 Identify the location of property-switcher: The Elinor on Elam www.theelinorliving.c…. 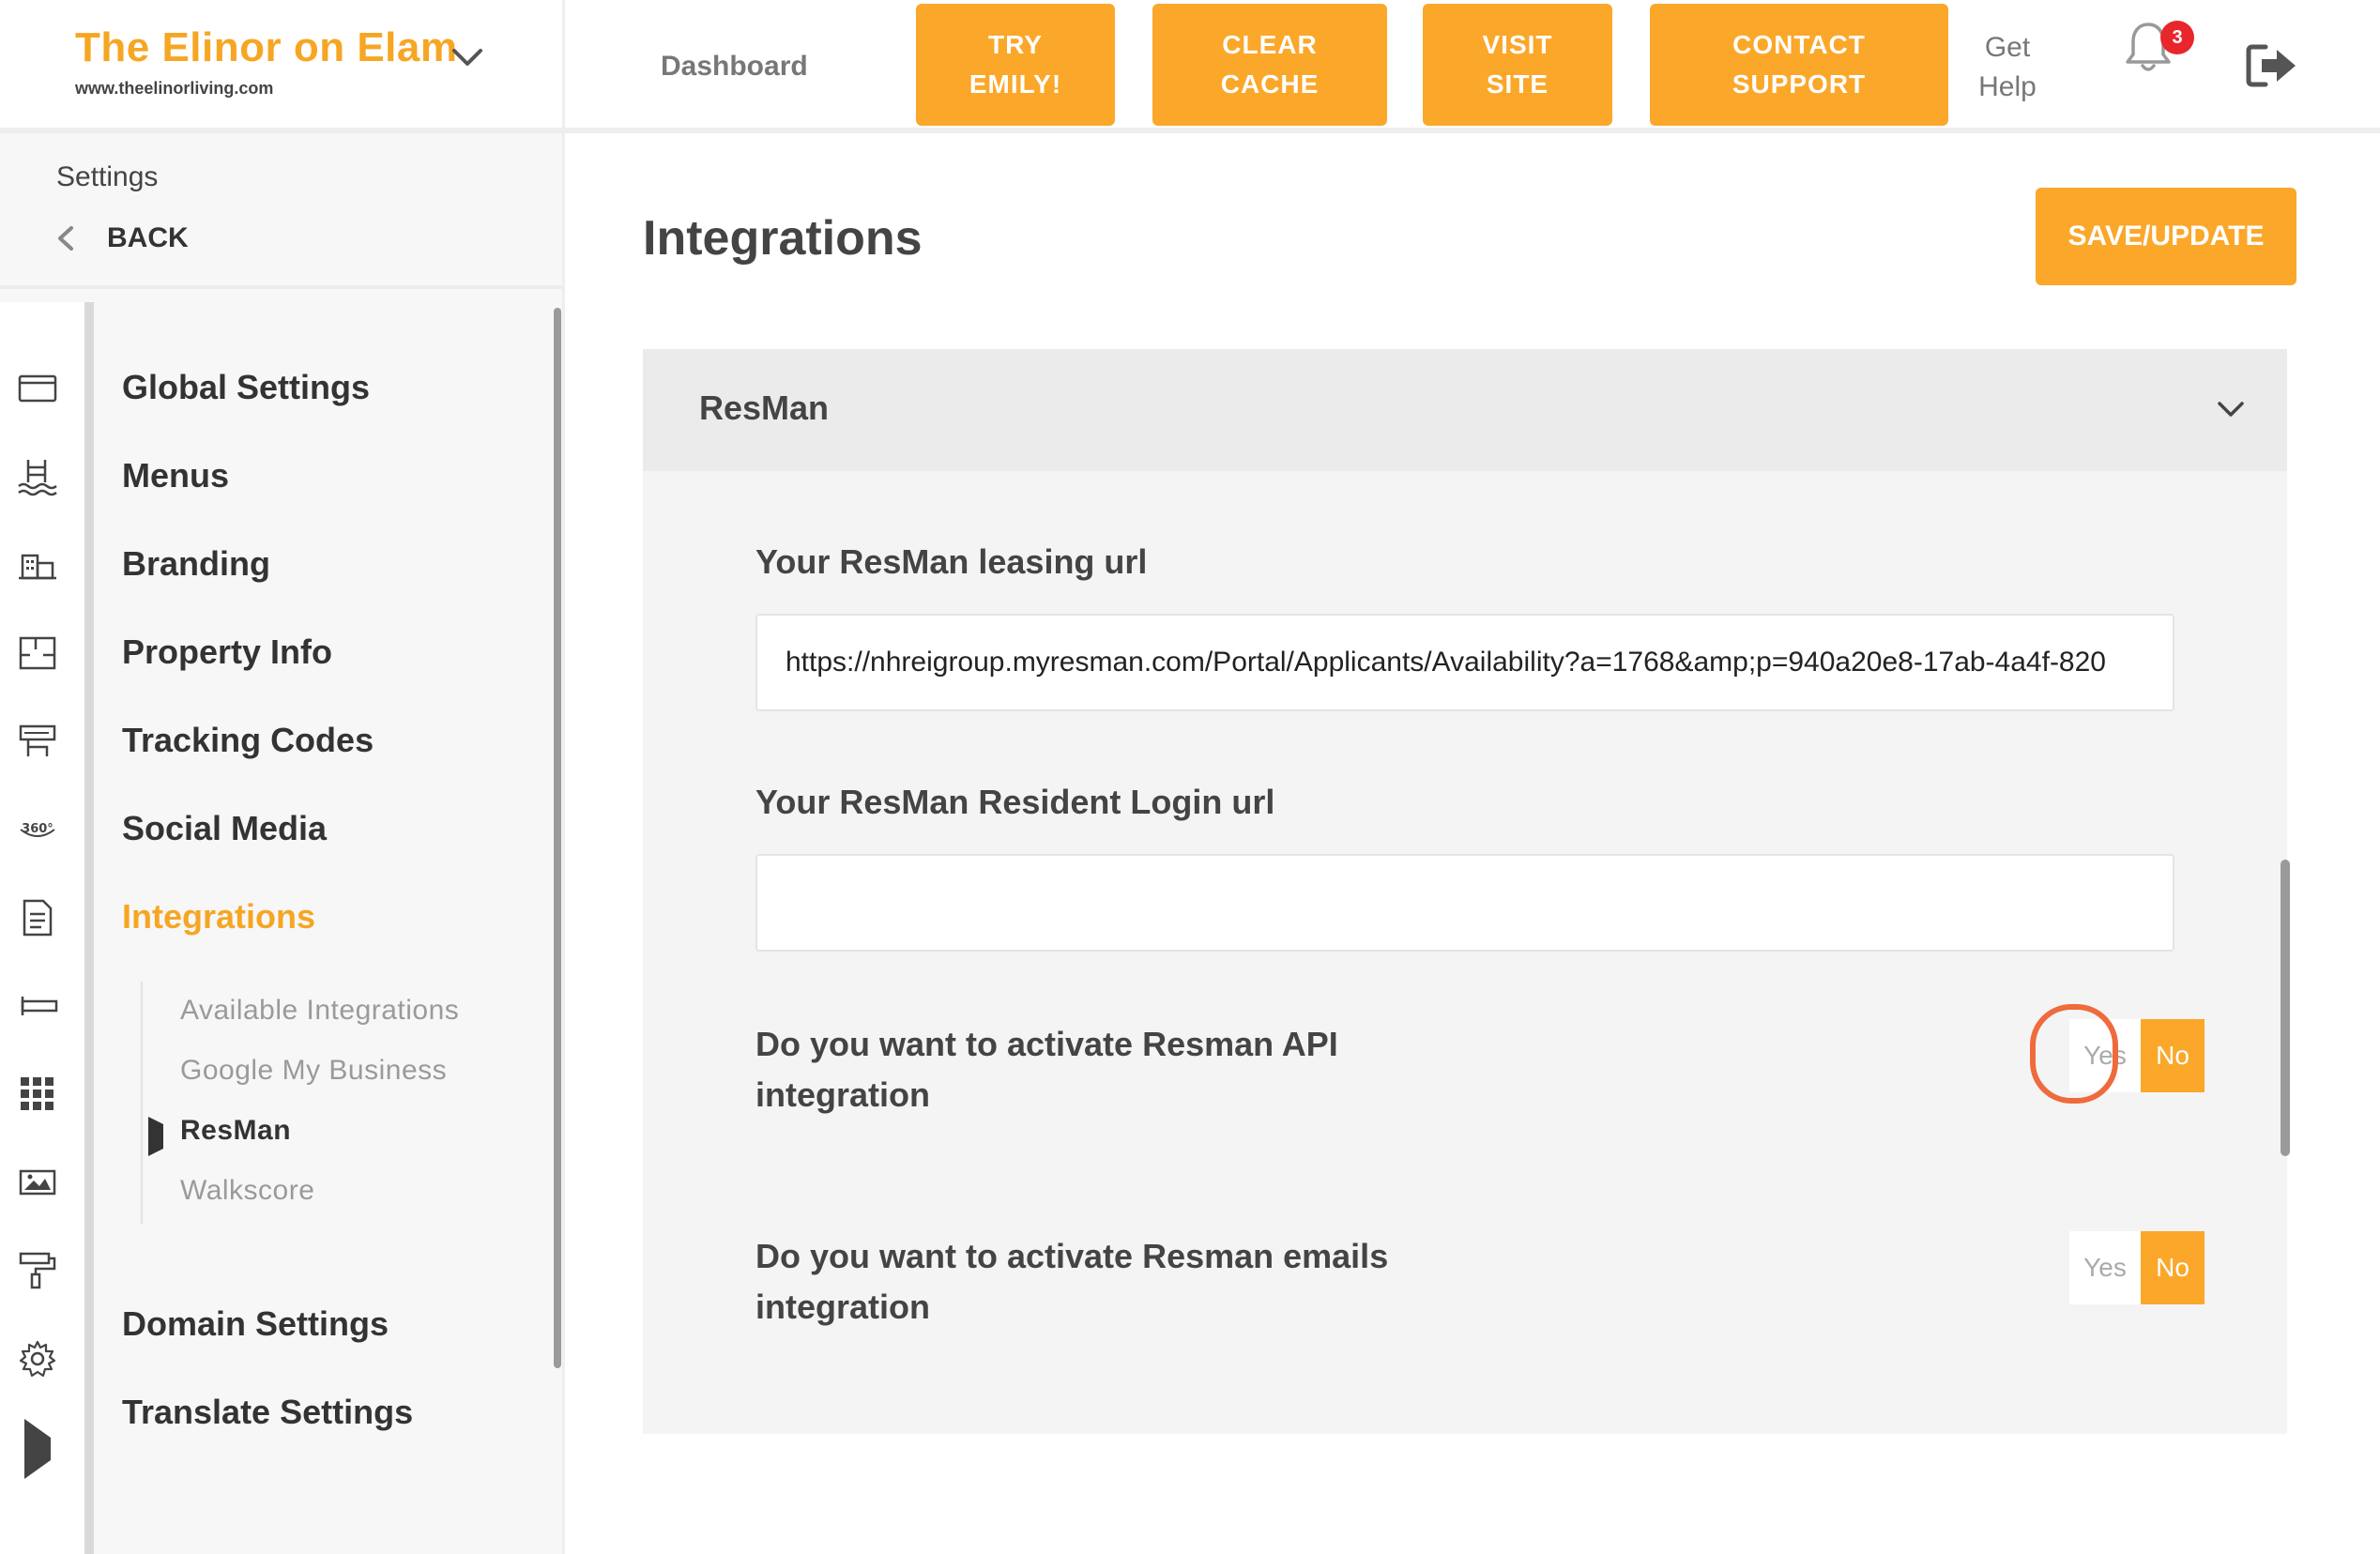
(282, 66).